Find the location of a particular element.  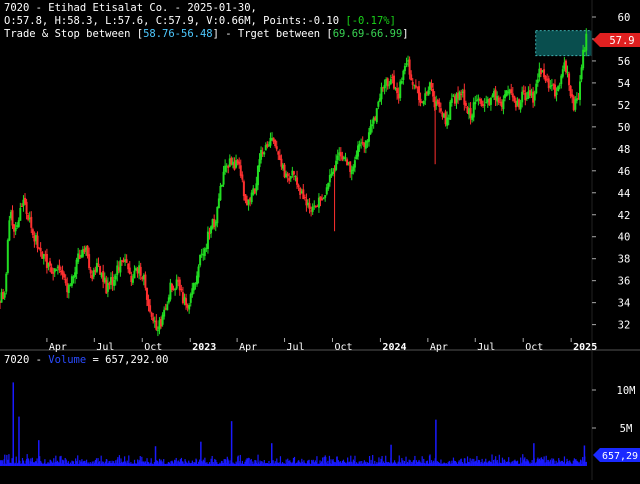

volume-value: = 657,292.00 is located at coordinates (130, 360).